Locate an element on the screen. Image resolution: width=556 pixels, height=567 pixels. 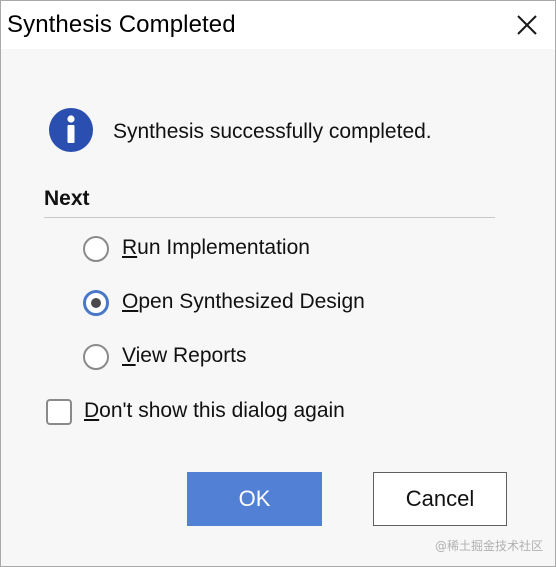
ok-button: OK is located at coordinates (254, 499).